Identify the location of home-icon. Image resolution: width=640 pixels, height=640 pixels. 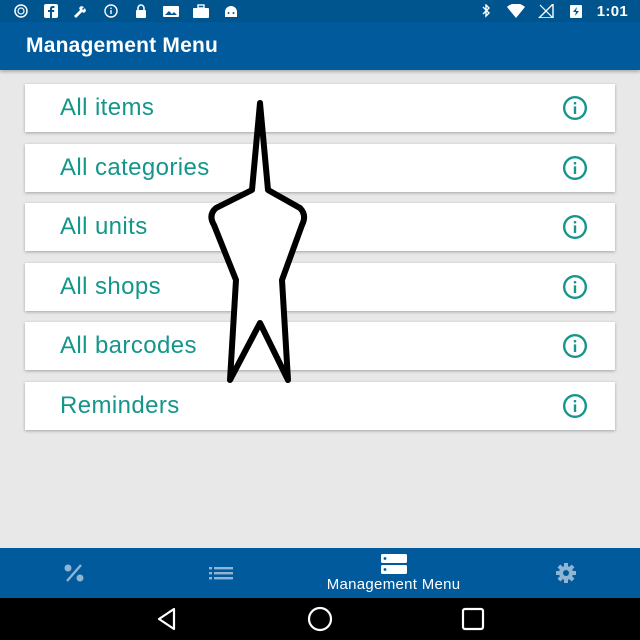
(320, 619).